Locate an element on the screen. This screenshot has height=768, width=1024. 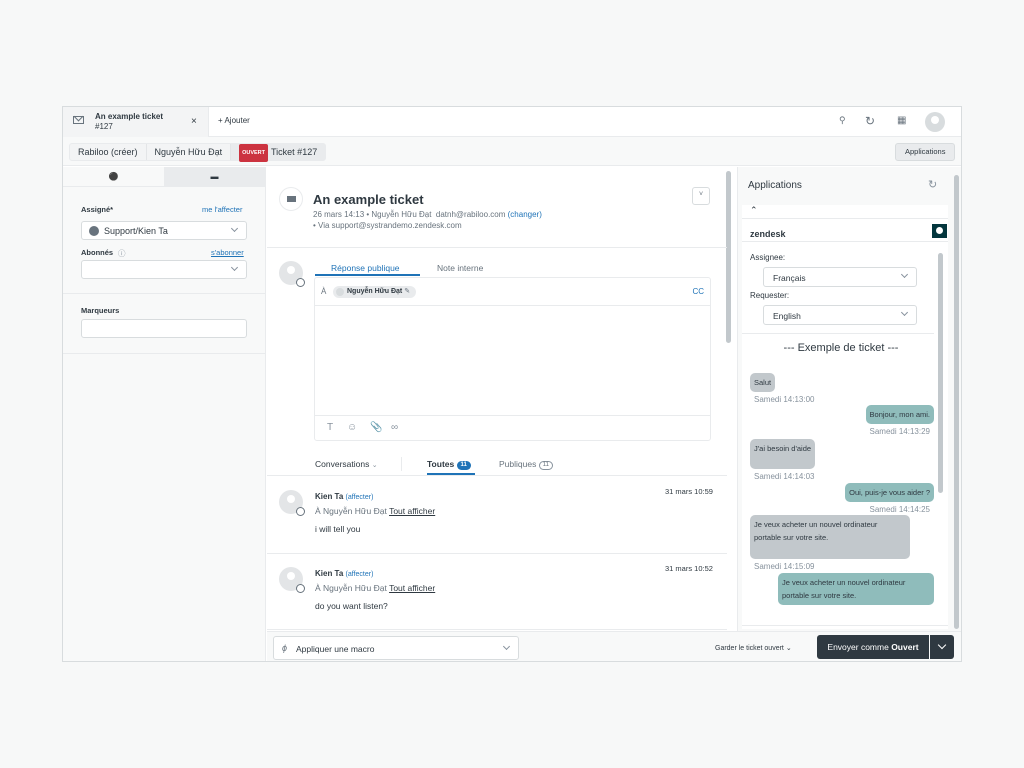
message-author: Kien Ta (affecter) is located at coordinates (344, 573).